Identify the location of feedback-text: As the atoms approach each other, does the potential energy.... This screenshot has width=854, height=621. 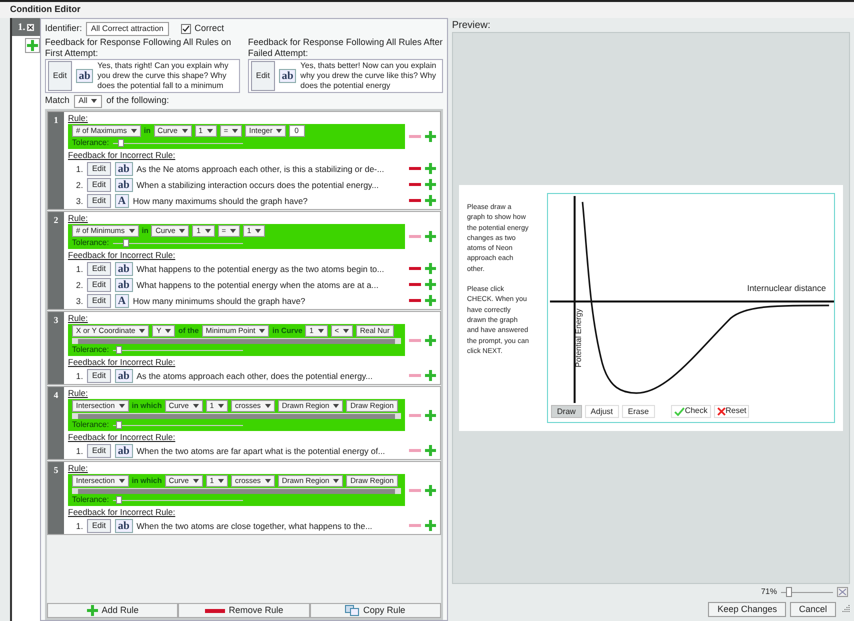
(255, 375).